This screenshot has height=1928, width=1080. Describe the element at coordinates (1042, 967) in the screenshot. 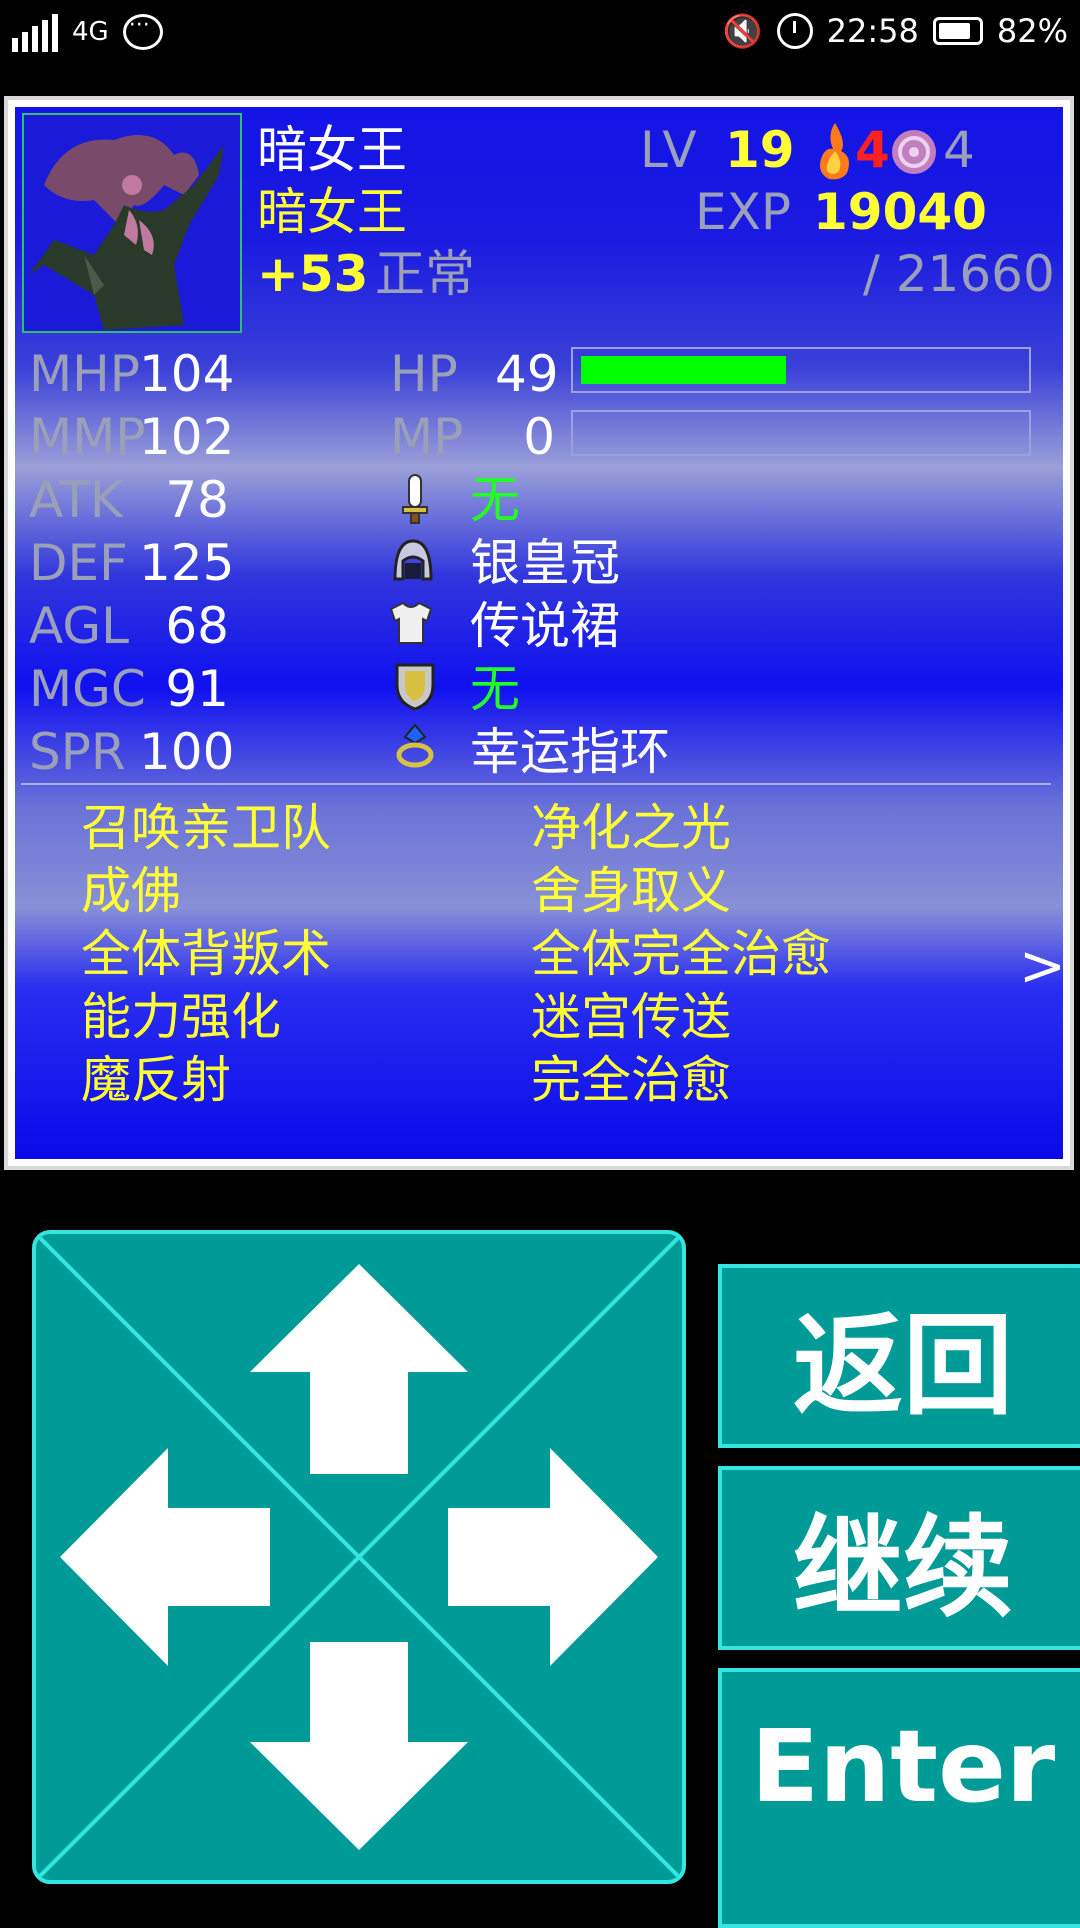

I see `next-page-chevron-icon: >` at that location.